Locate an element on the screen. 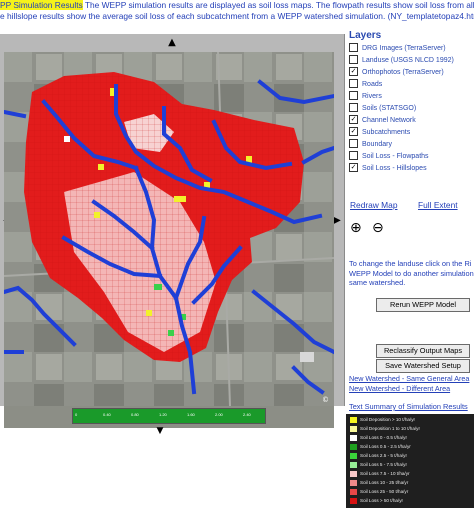 The height and width of the screenshot is (508, 474). legend-item: Soil Loss > 50 t/ha/yr is located at coordinates (376, 501).